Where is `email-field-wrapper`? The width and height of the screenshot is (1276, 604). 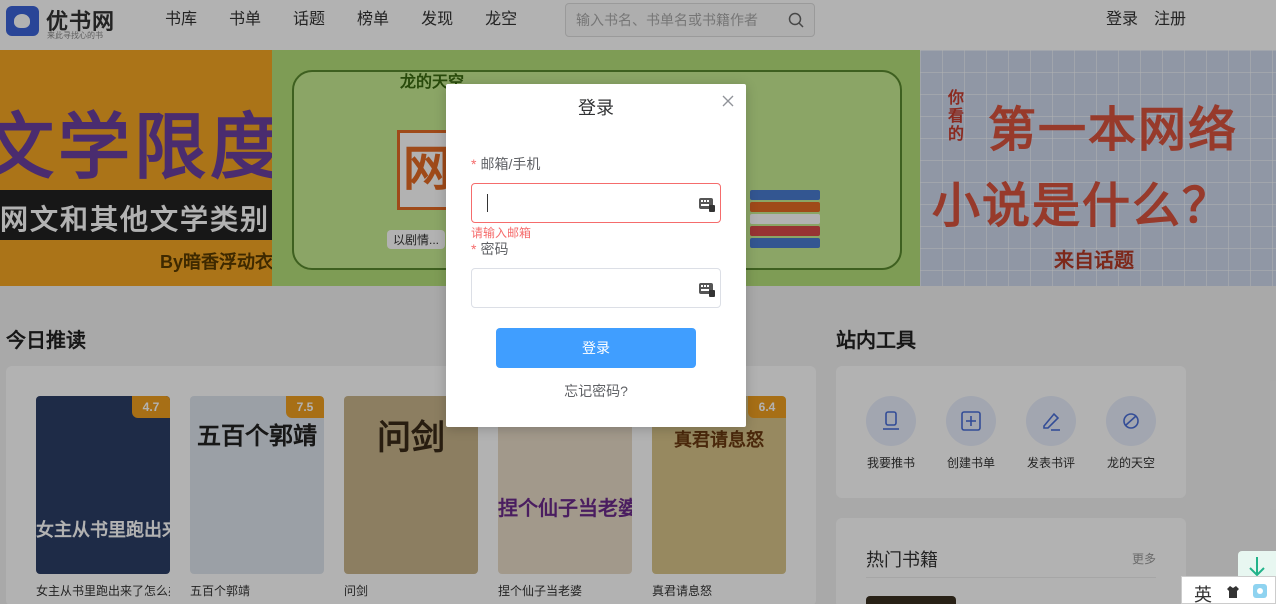 email-field-wrapper is located at coordinates (596, 203).